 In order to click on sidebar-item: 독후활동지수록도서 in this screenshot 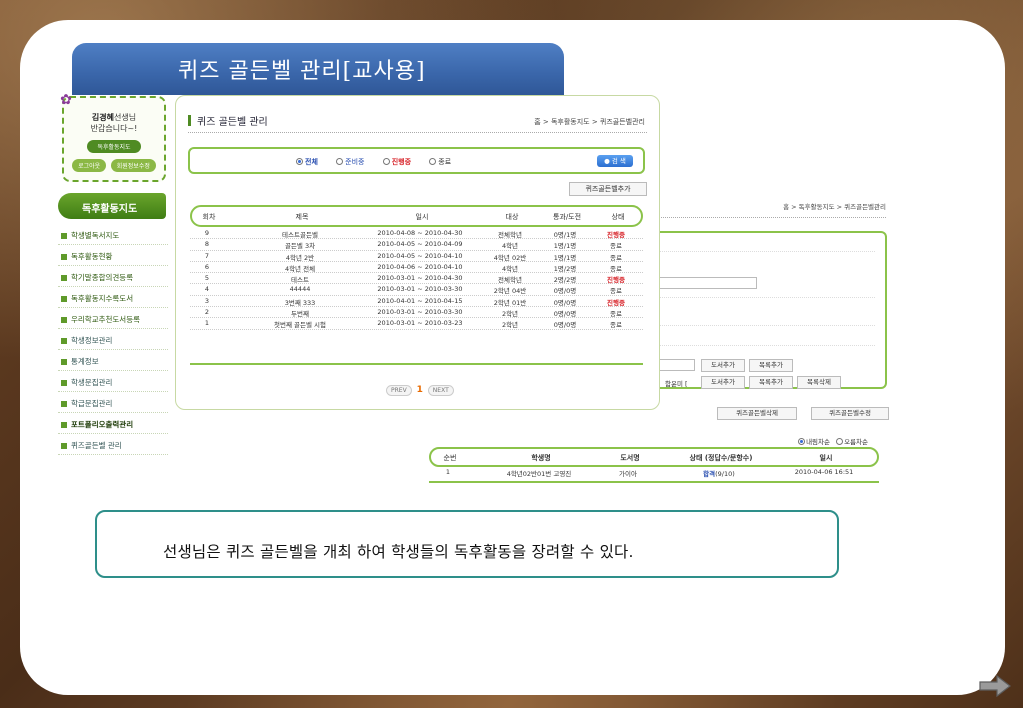, I will do `click(113, 297)`.